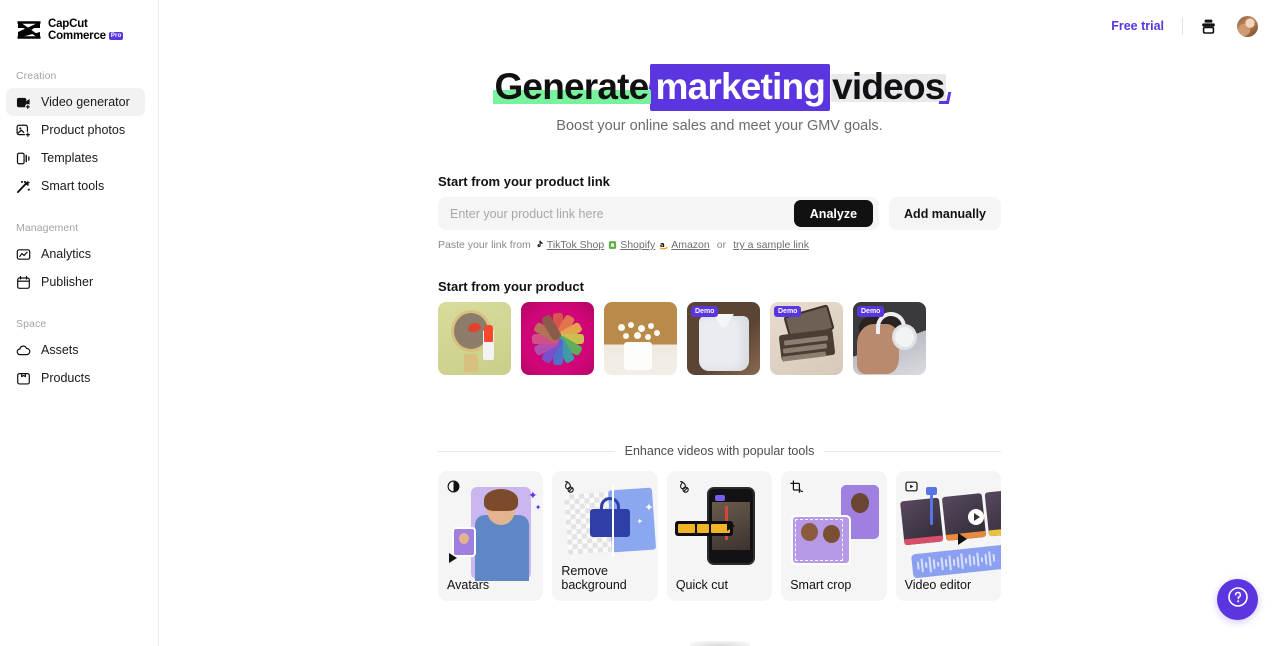 The height and width of the screenshot is (646, 1280). What do you see at coordinates (723, 338) in the screenshot?
I see `product-thumb-white-shirt: Demo` at bounding box center [723, 338].